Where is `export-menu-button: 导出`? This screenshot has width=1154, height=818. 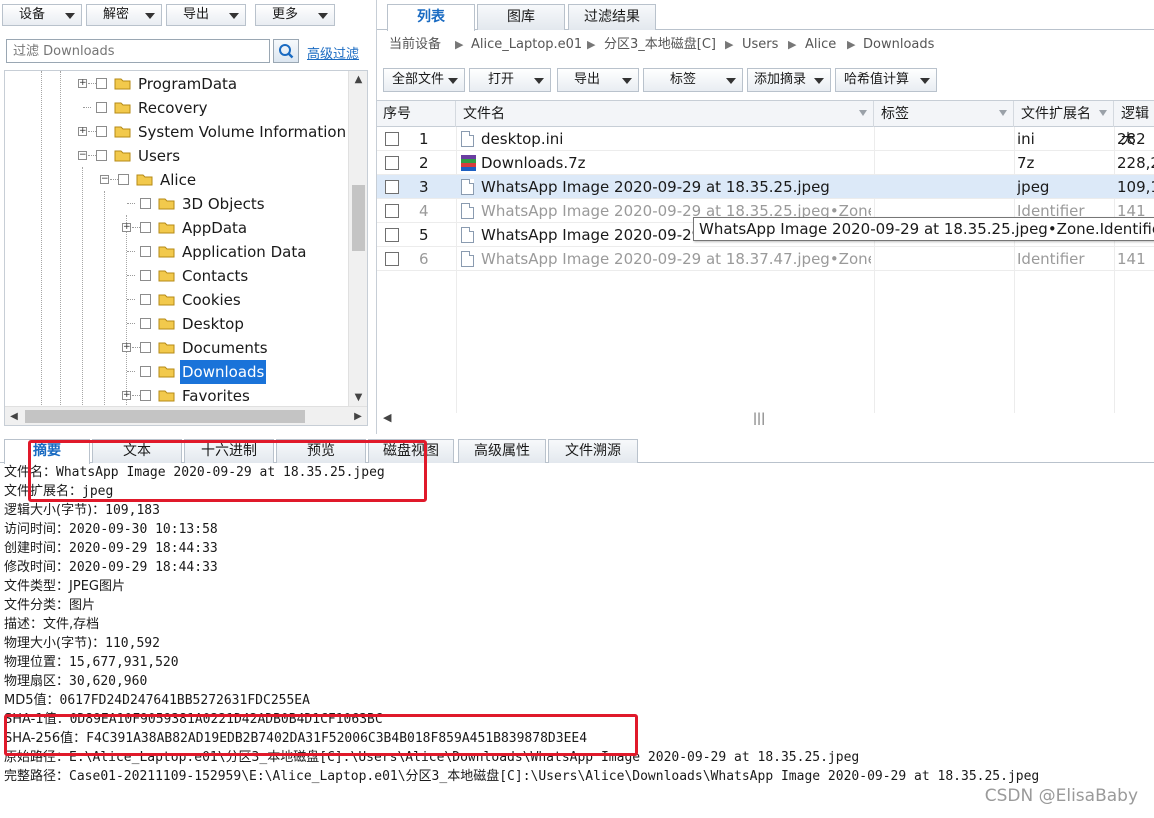 export-menu-button: 导出 is located at coordinates (206, 15).